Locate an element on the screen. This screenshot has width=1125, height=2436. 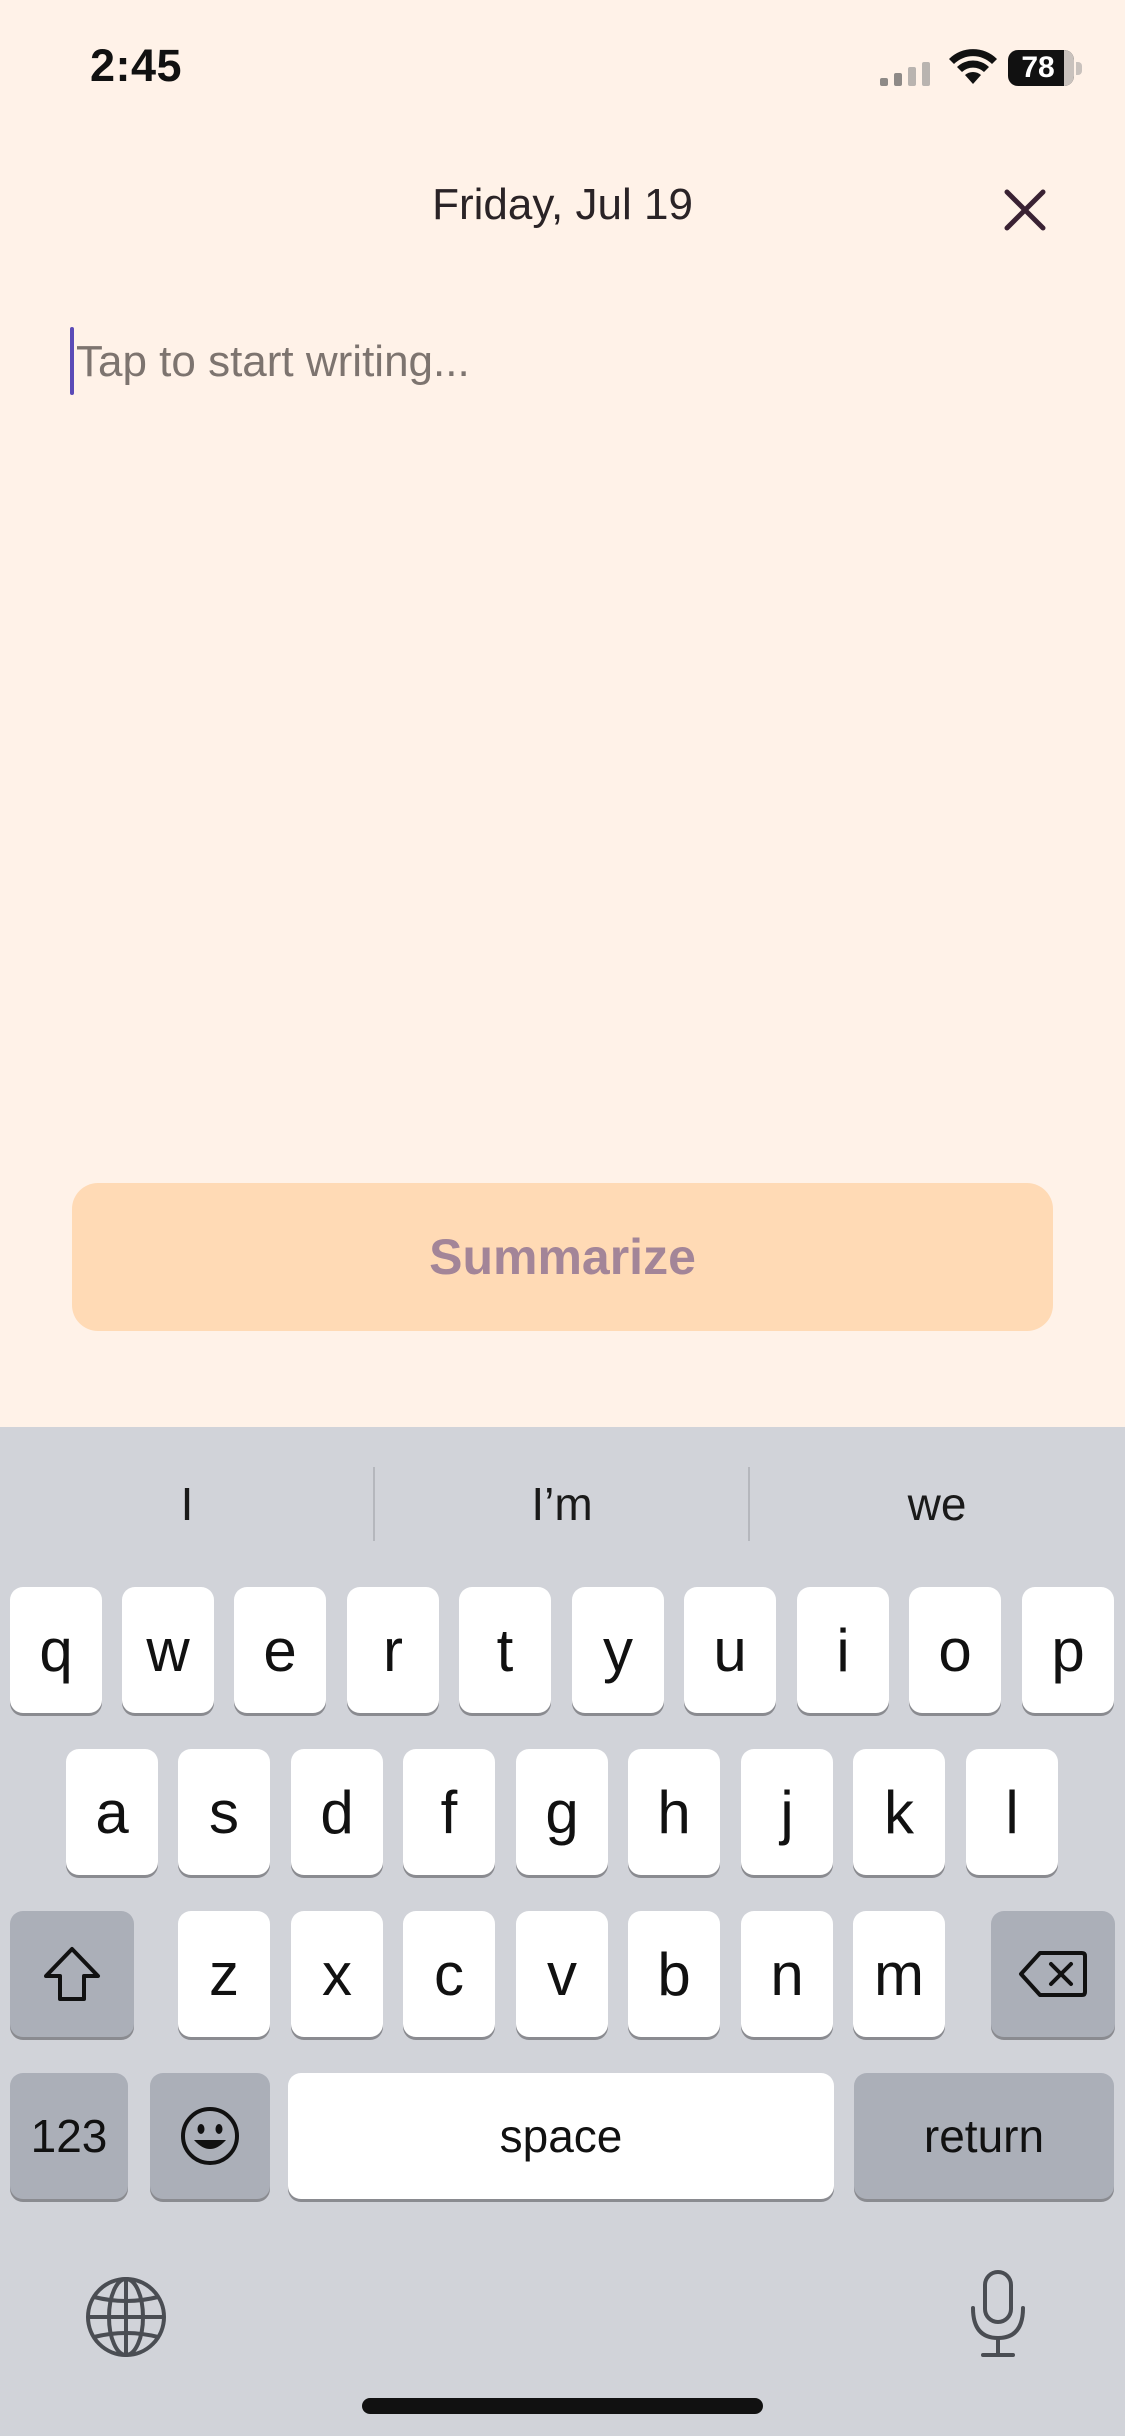
cellular-signal-icon is located at coordinates (905, 74).